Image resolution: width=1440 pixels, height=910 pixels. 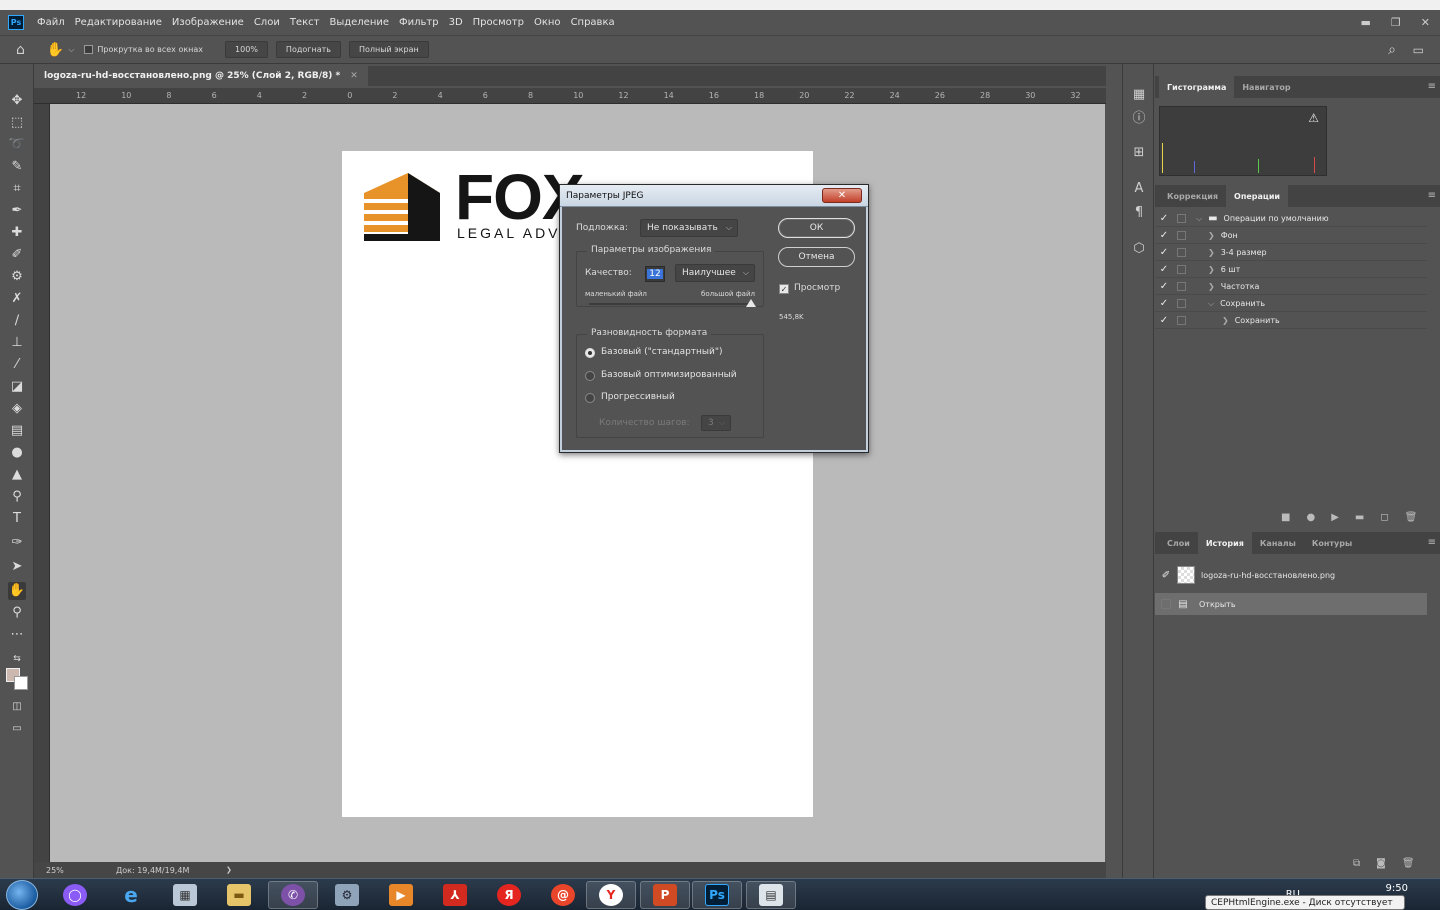 What do you see at coordinates (17, 729) in the screenshot?
I see `screen-mode-icon: ▭` at bounding box center [17, 729].